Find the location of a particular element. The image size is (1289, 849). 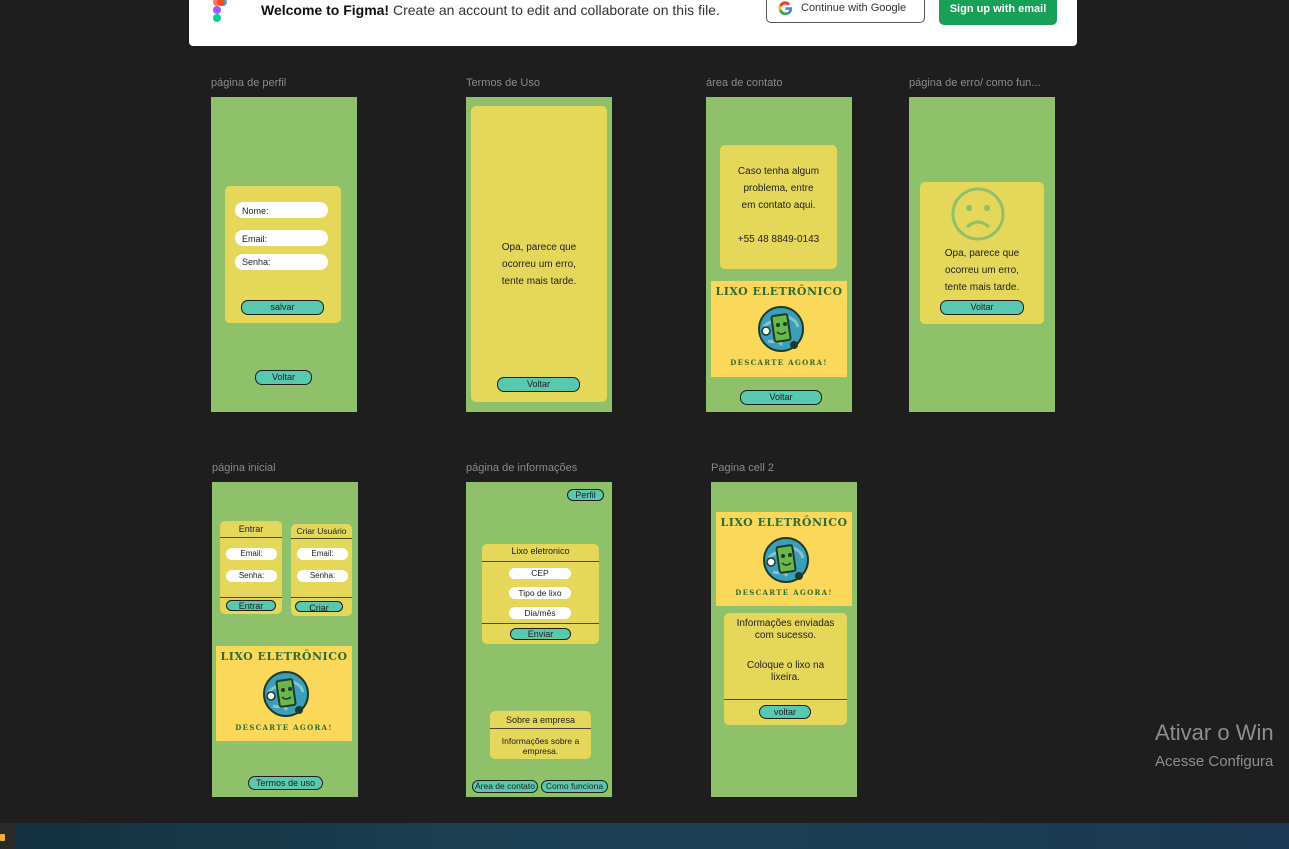

figma-logo-icon is located at coordinates (220, 11).